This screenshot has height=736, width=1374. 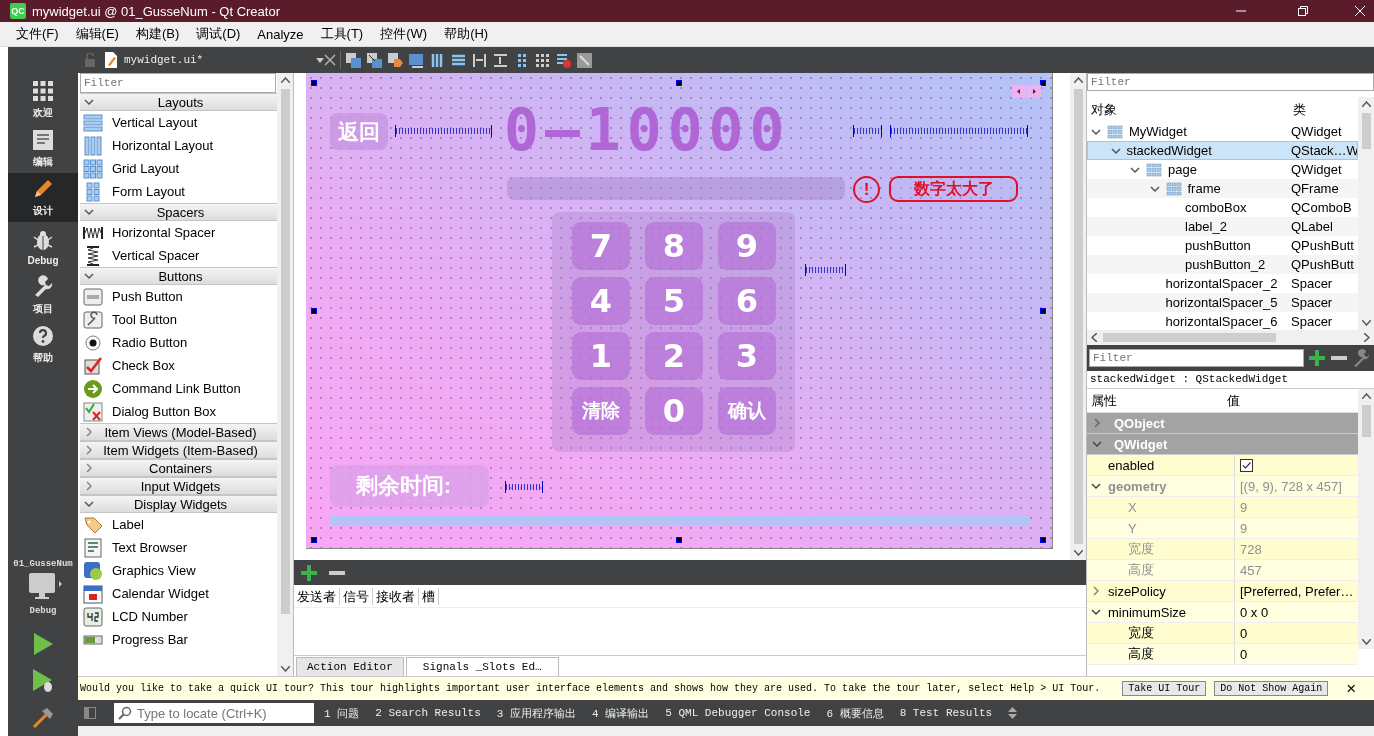 I want to click on tree-row: comboBox QComboB, so click(x=1222, y=207).